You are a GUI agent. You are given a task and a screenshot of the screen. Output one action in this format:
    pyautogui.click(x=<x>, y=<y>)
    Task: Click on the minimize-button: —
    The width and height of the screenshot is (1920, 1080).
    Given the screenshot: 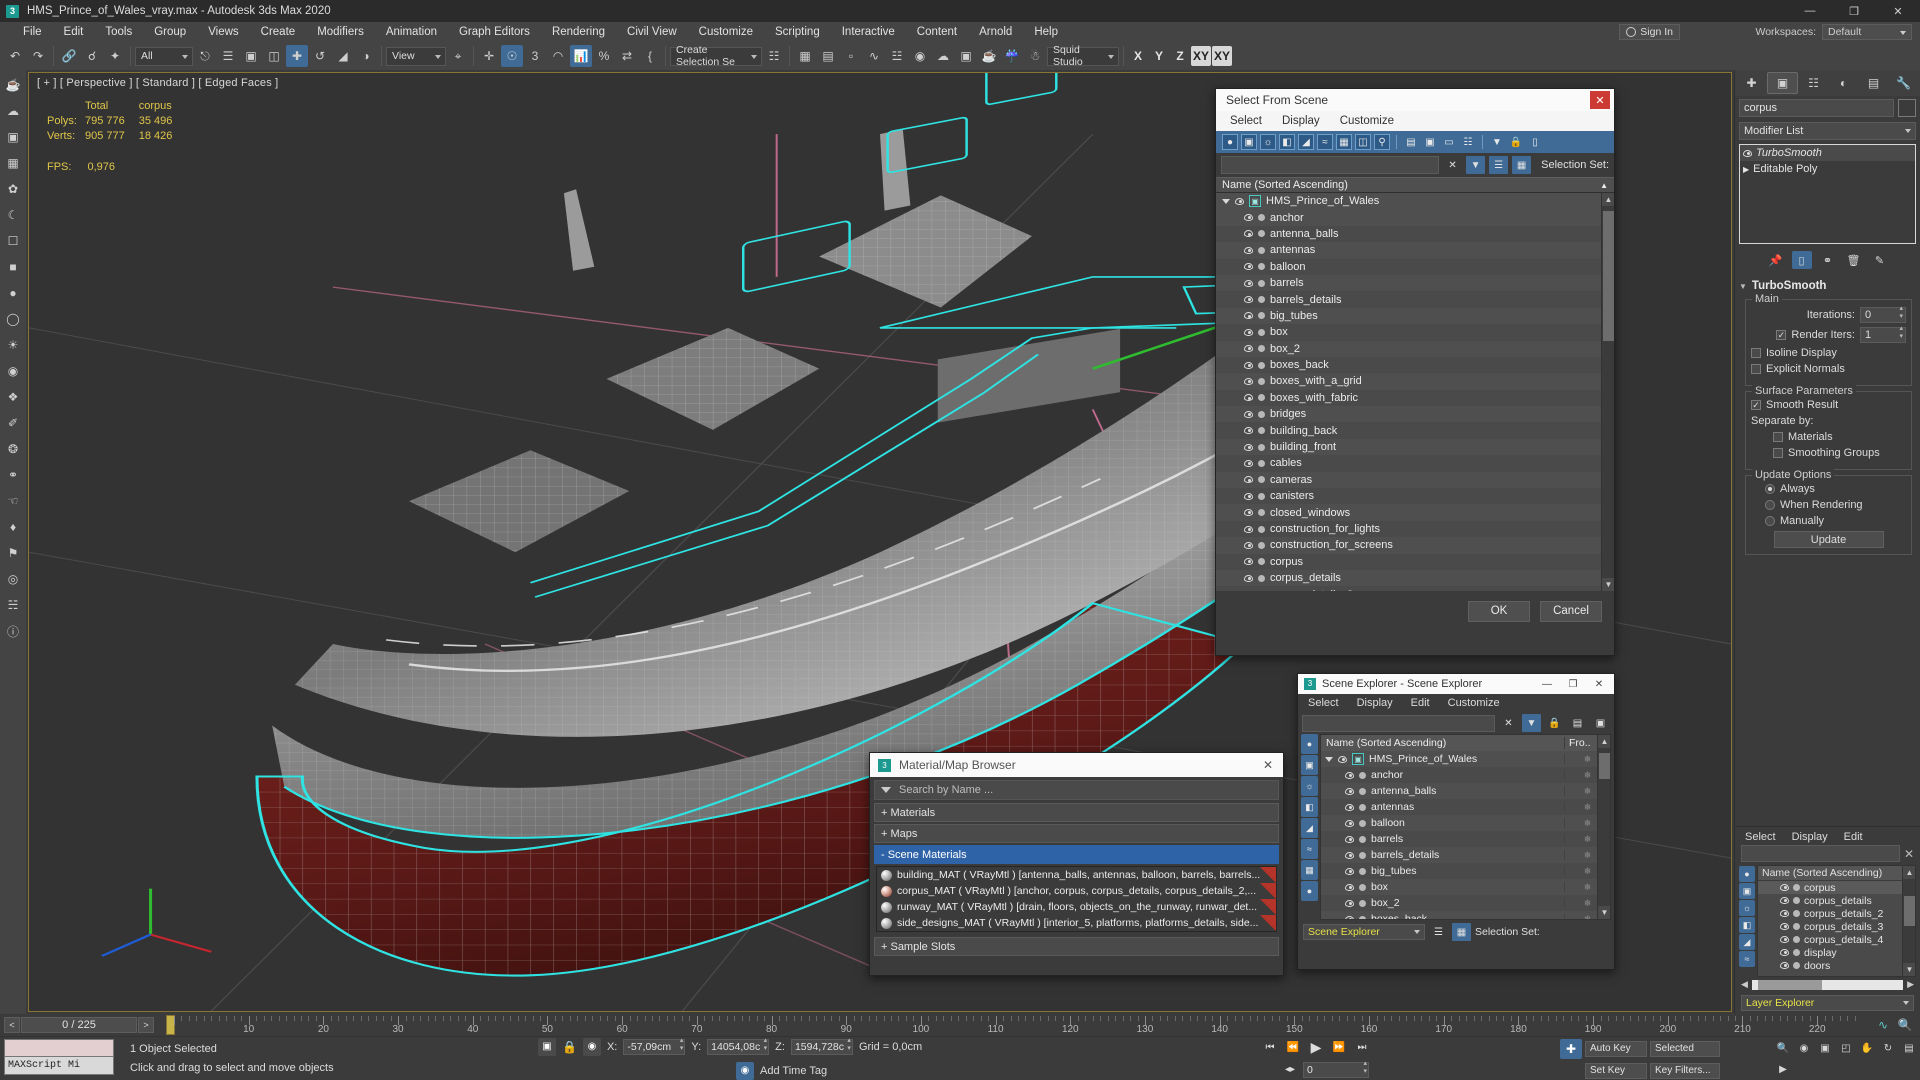 What is the action you would take?
    pyautogui.click(x=1810, y=11)
    